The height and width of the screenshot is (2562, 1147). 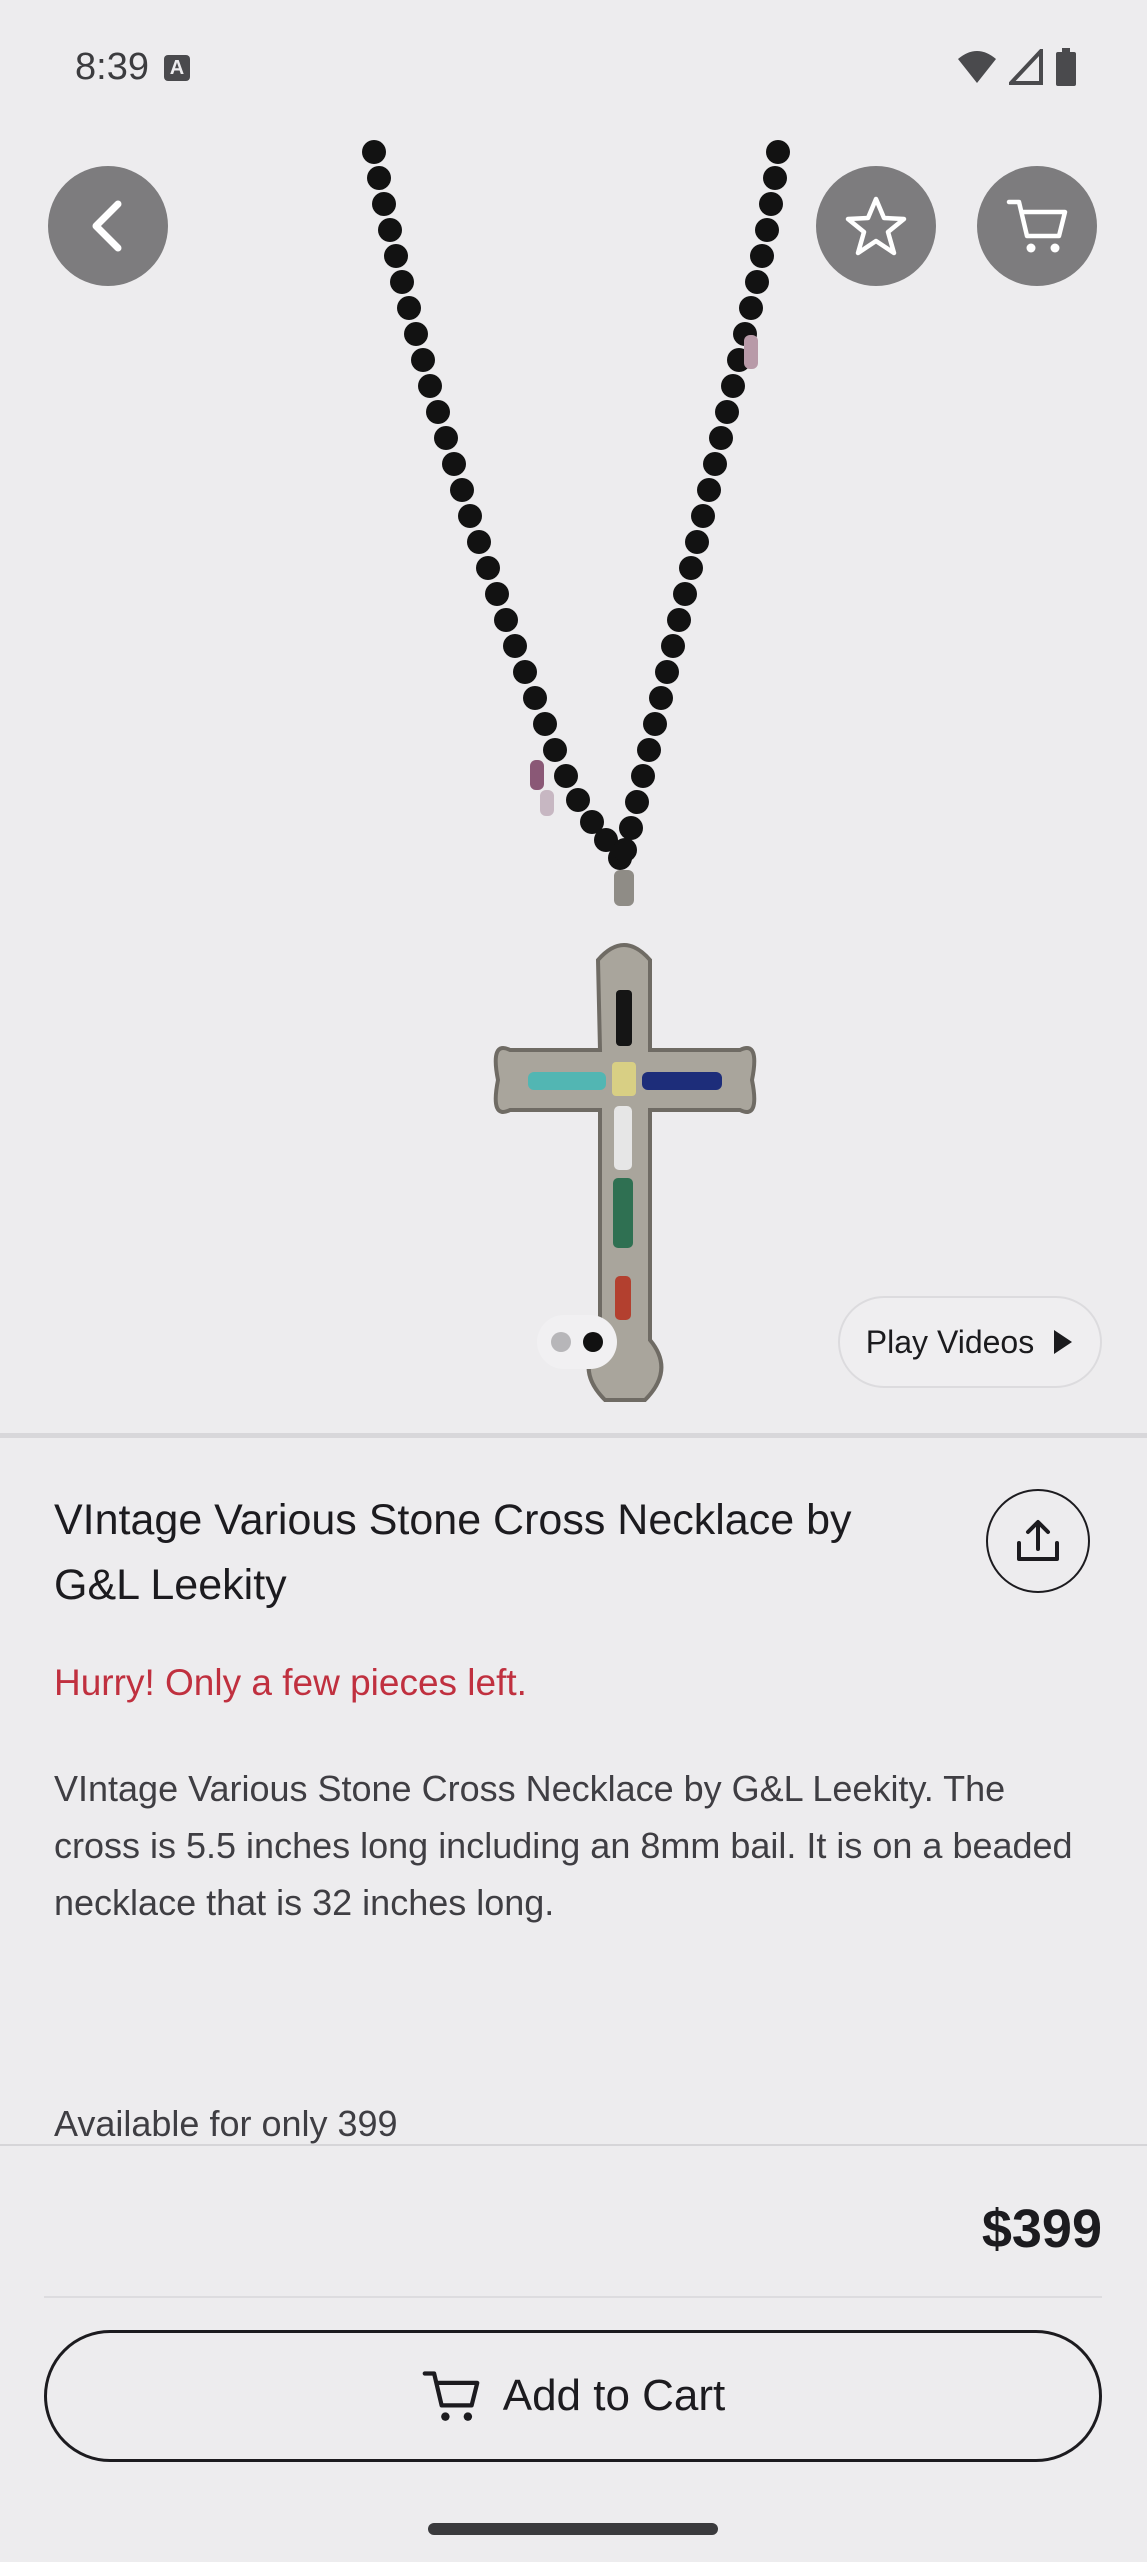 What do you see at coordinates (177, 68) in the screenshot?
I see `notification-a-icon: A` at bounding box center [177, 68].